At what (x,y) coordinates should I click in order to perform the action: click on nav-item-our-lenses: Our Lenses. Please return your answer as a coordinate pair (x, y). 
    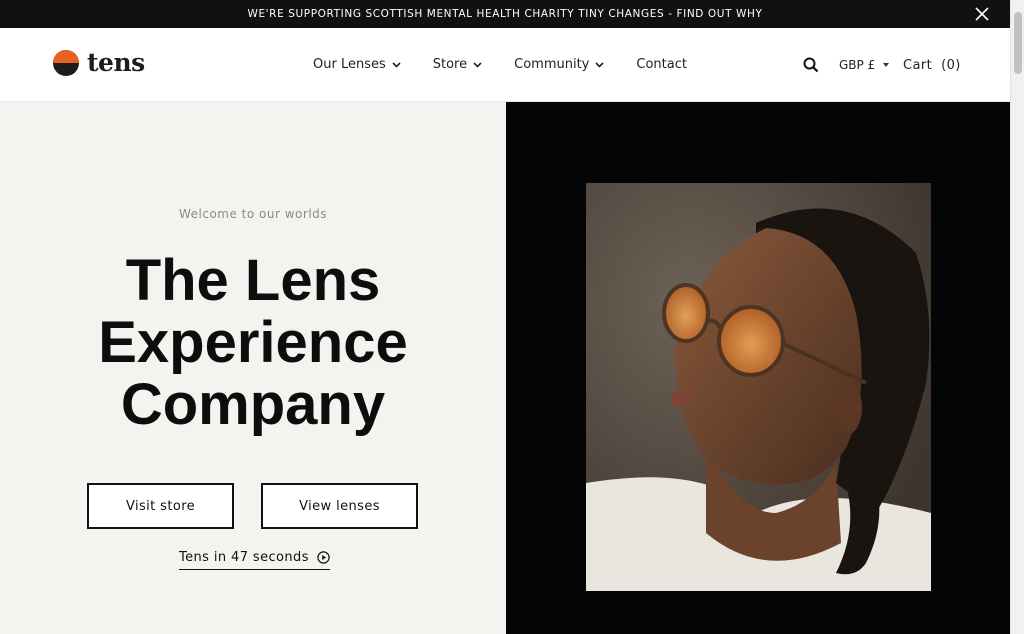
    Looking at the image, I should click on (357, 64).